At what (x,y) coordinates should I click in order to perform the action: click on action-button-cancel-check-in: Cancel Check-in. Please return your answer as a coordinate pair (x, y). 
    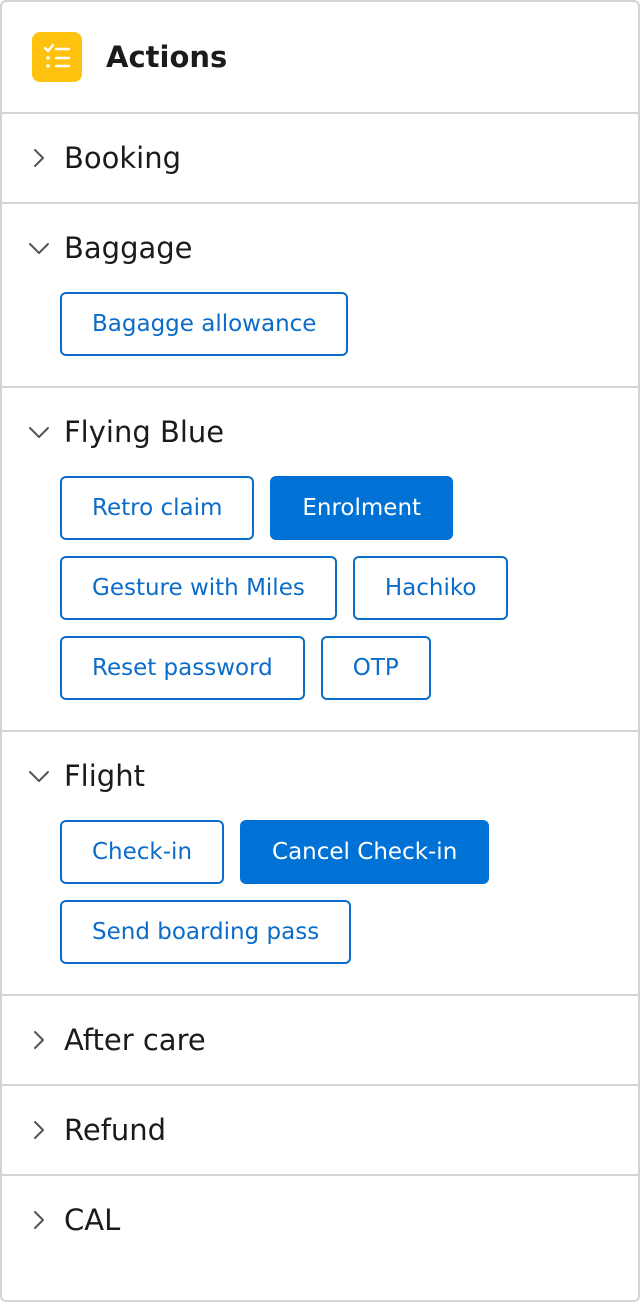
    Looking at the image, I should click on (365, 852).